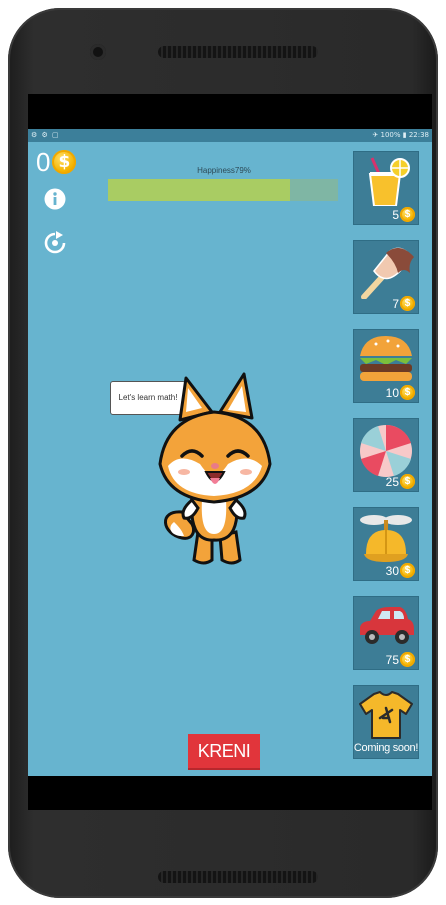 This screenshot has height=905, width=446. I want to click on screen-top-bezel, so click(230, 111).